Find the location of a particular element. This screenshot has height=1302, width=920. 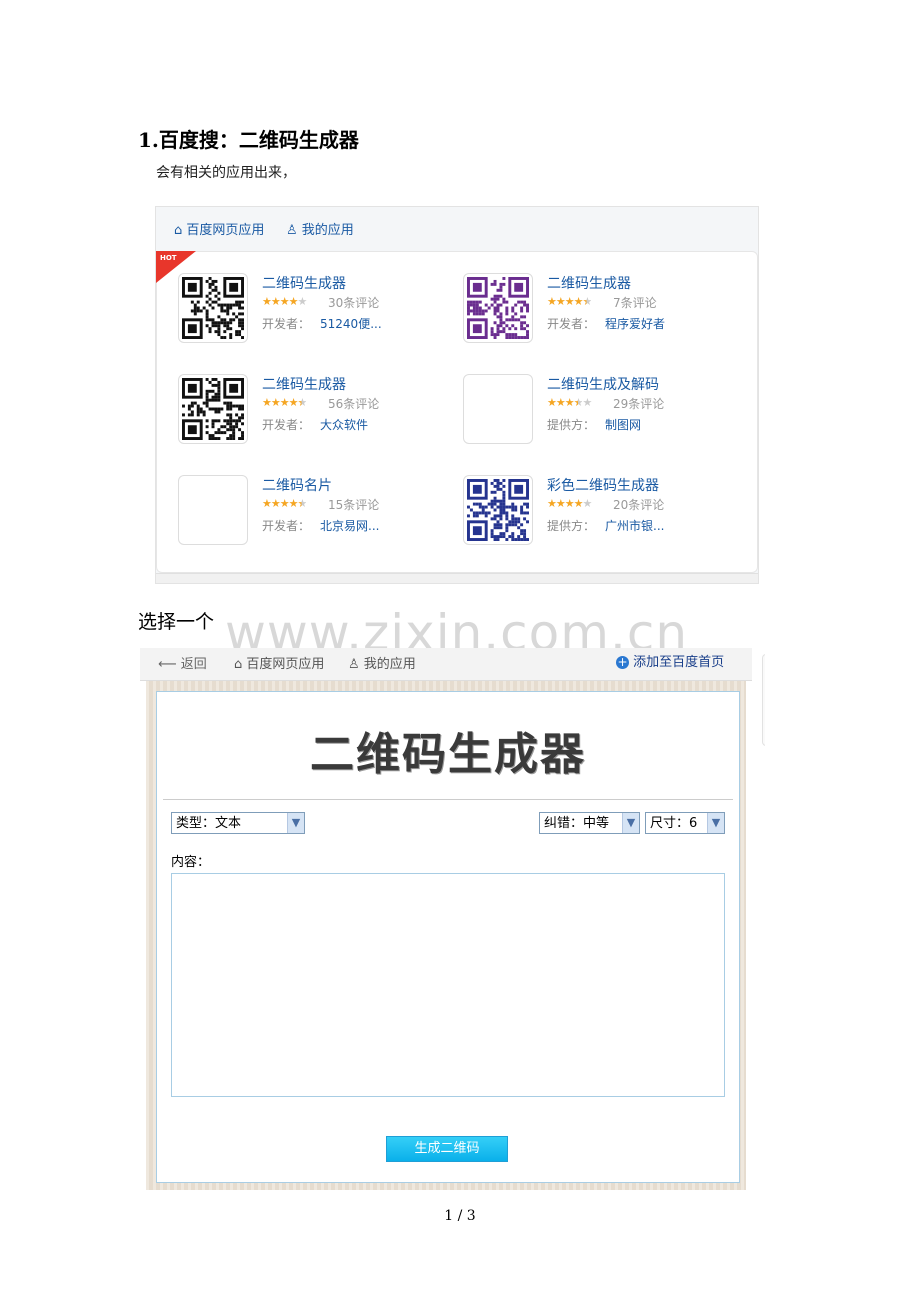

developer-link: 制图网 is located at coordinates (623, 425).